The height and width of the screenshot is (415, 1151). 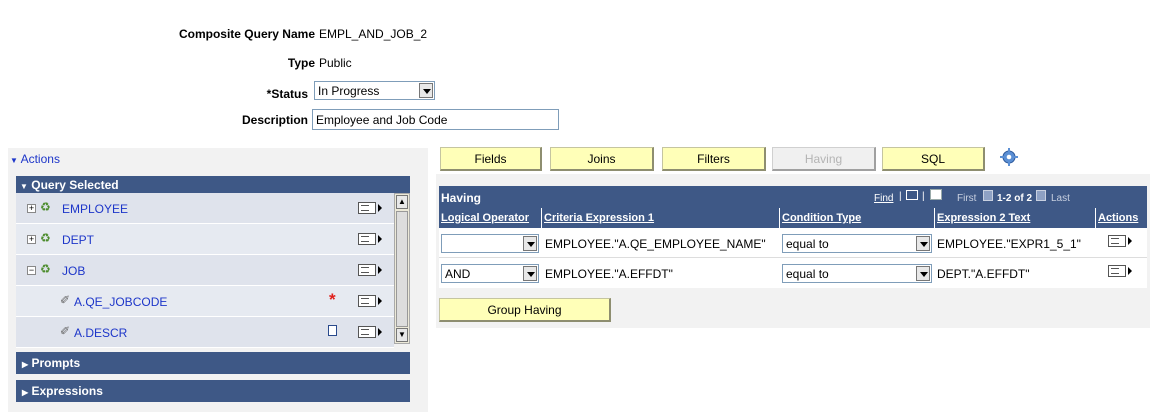 What do you see at coordinates (213, 391) in the screenshot?
I see `expressions-header: ▶ Expressions` at bounding box center [213, 391].